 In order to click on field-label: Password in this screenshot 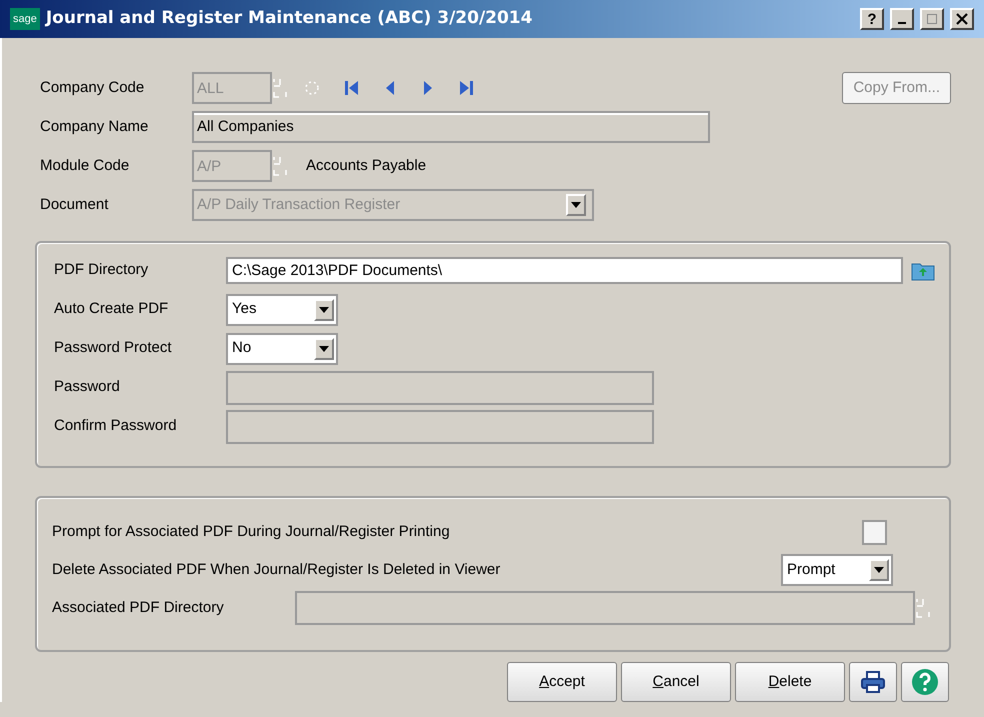, I will do `click(87, 387)`.